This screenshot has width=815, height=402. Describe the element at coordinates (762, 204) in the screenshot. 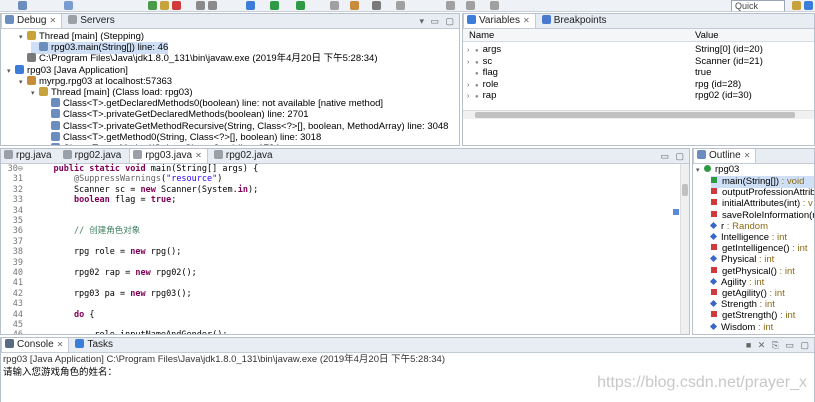

I see `outline-item: initialAttributes(int) : v` at that location.